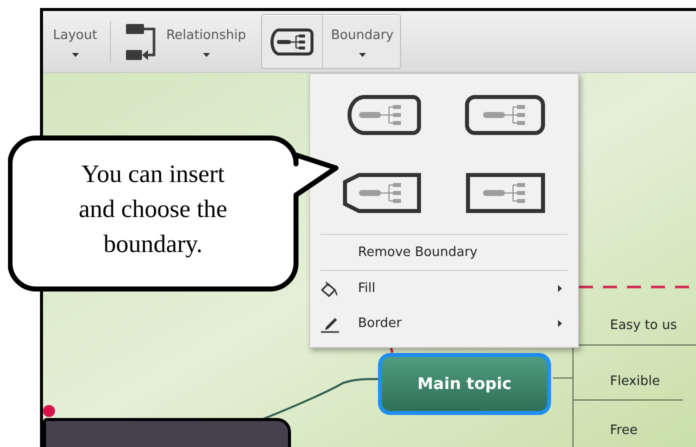 The image size is (696, 447). What do you see at coordinates (643, 326) in the screenshot?
I see `subtopic-label: Easy to us` at bounding box center [643, 326].